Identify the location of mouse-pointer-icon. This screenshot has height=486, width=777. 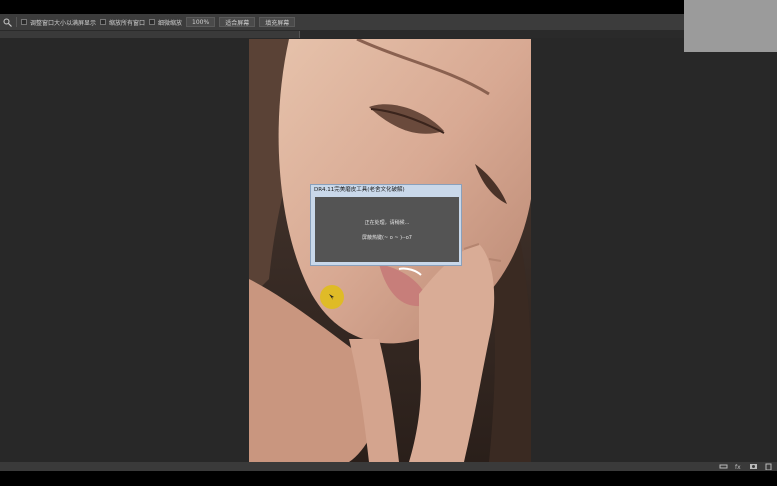
(332, 297).